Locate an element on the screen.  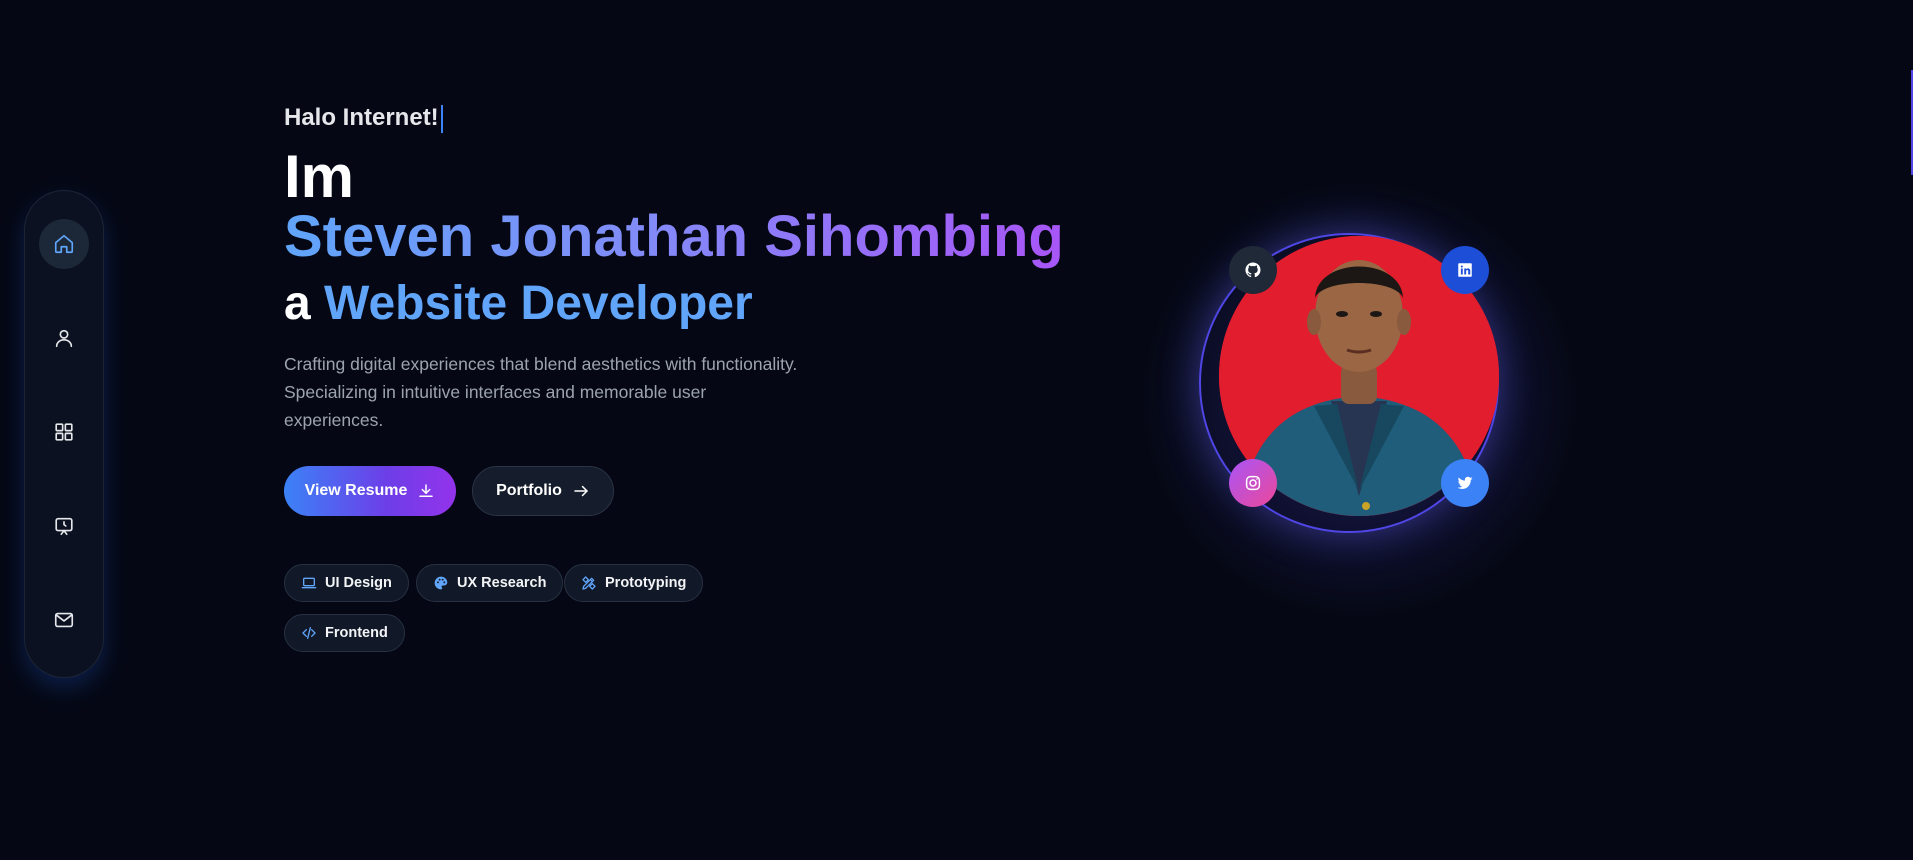
skill-tag-label: Frontend is located at coordinates (356, 633).